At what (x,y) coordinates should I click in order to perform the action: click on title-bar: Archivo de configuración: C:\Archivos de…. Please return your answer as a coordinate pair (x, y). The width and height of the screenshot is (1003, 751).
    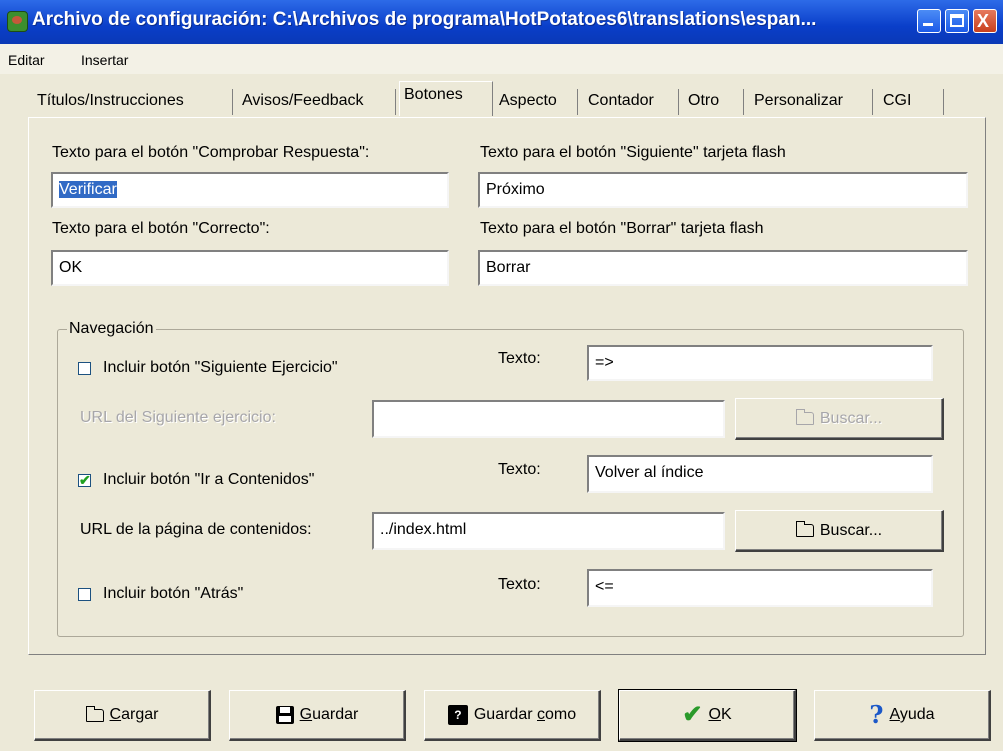
    Looking at the image, I should click on (501, 22).